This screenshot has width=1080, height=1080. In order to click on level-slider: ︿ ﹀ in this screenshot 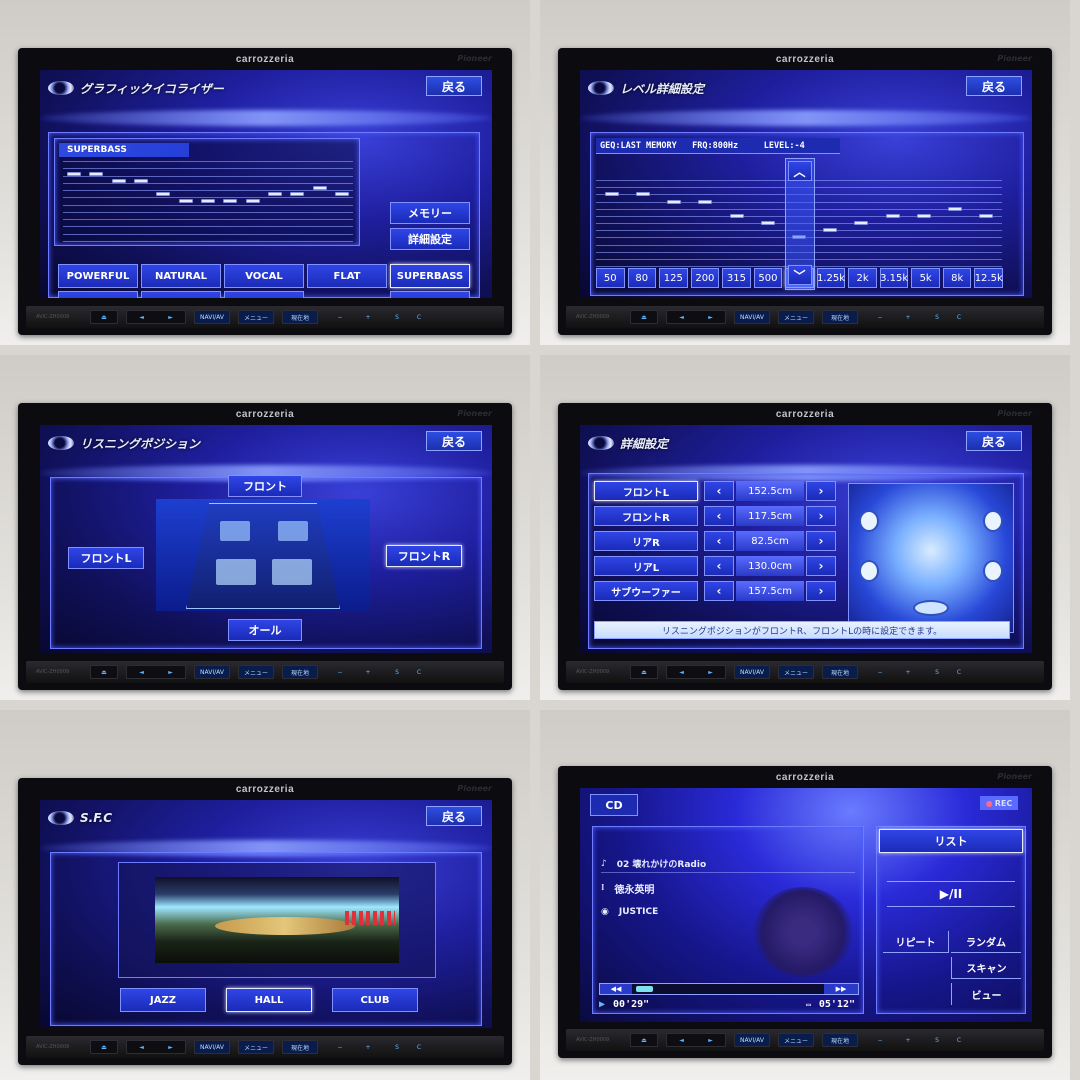, I will do `click(799, 224)`.